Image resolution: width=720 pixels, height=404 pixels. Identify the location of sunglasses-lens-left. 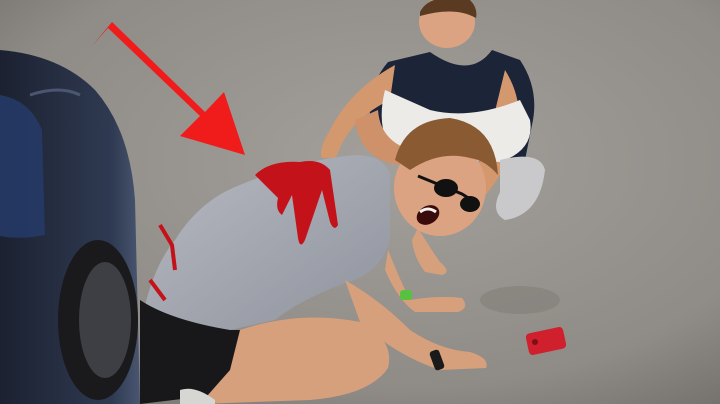
(446, 188).